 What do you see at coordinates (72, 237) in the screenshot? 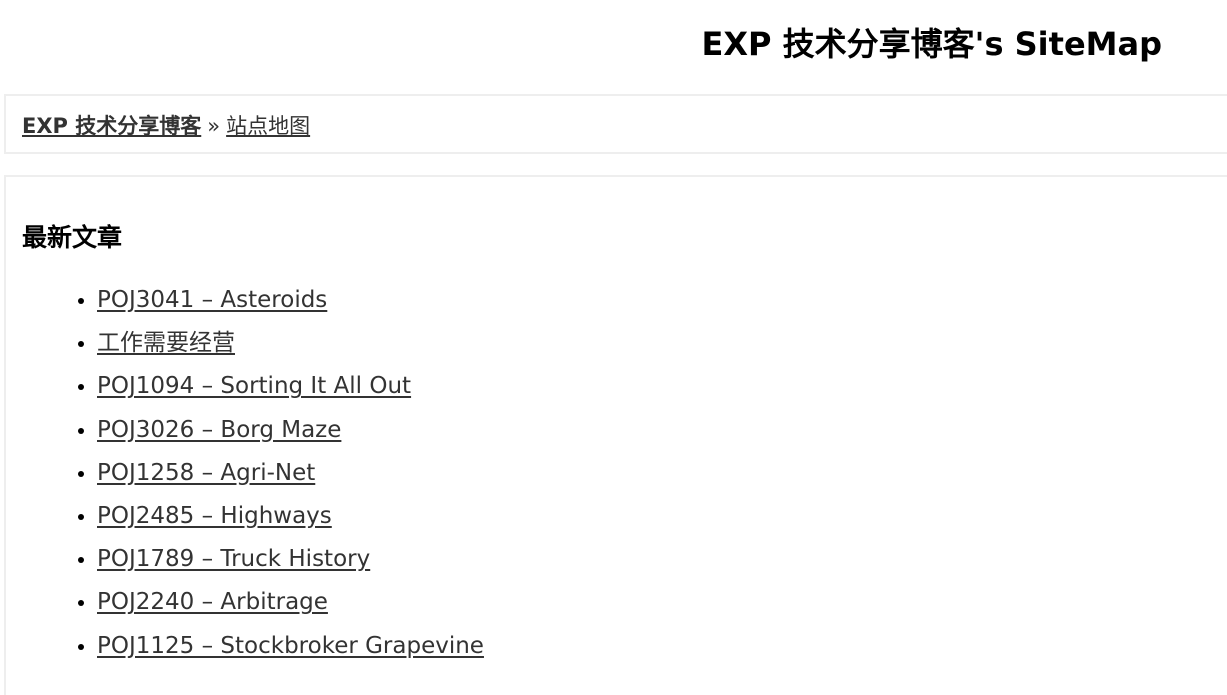
I see `recent-posts-heading: 最新文章` at bounding box center [72, 237].